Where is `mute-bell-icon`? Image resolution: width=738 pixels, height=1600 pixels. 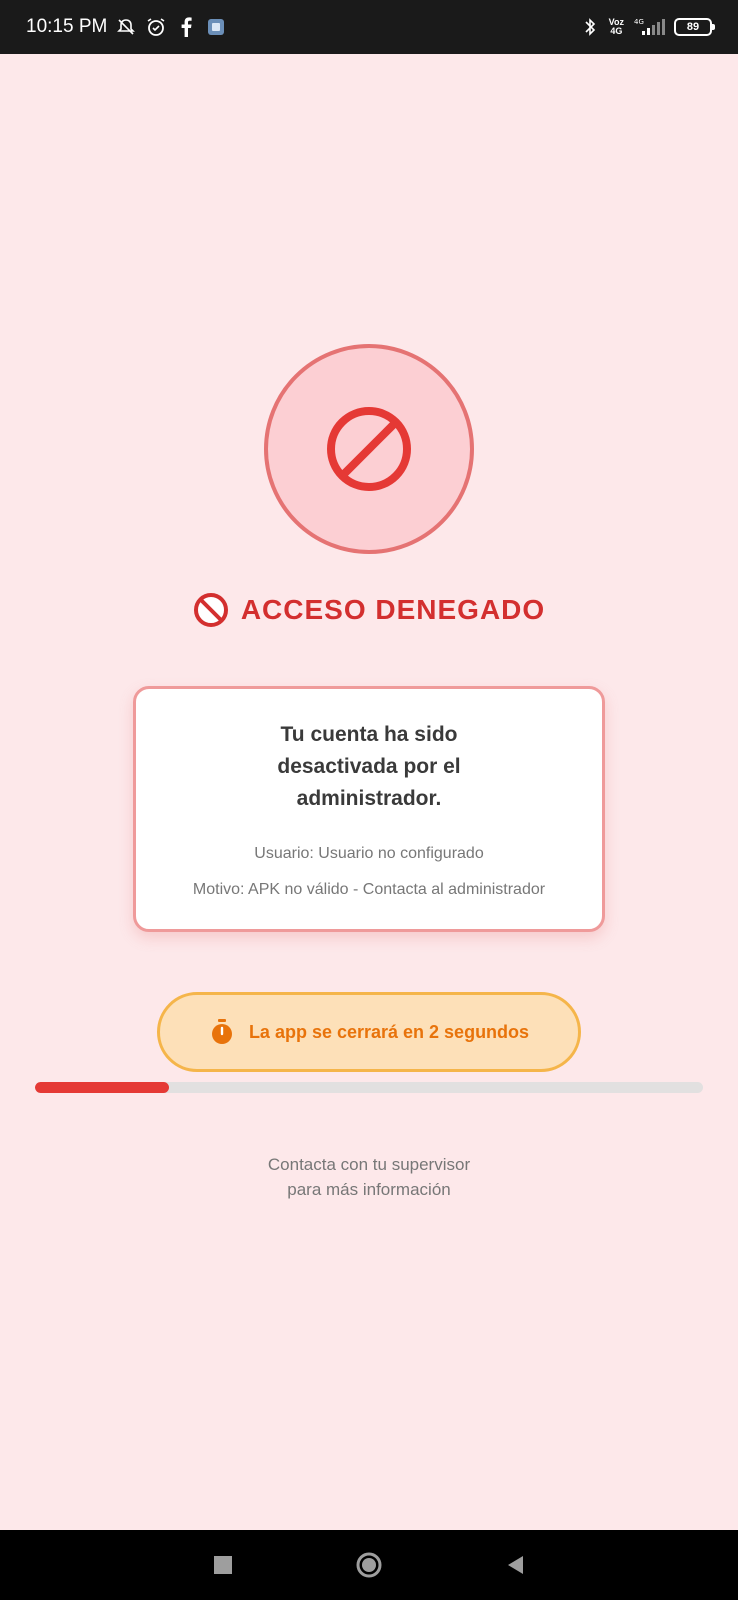 mute-bell-icon is located at coordinates (126, 27).